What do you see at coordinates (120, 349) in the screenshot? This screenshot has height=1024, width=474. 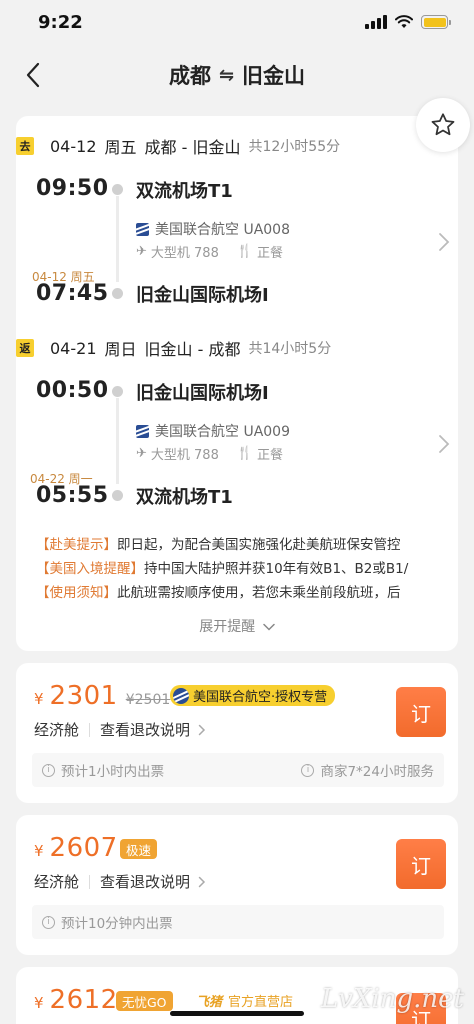 I see `segment-weekday: 周日` at bounding box center [120, 349].